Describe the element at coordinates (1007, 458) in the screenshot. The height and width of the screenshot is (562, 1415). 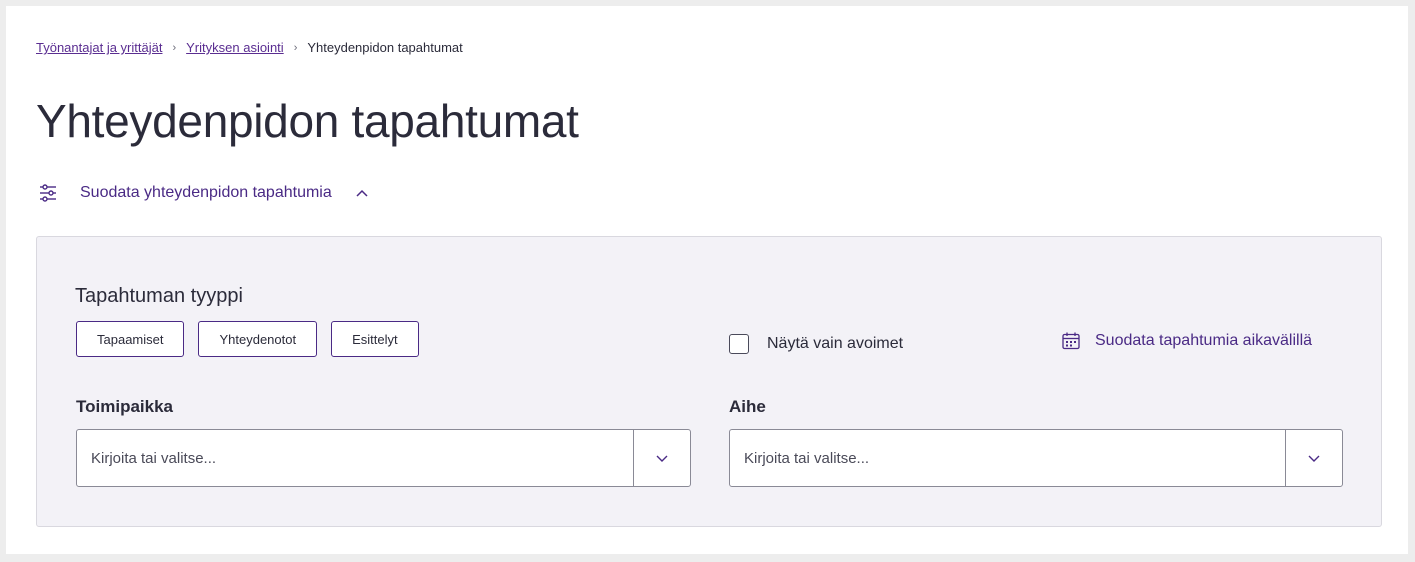
I see `topic-input` at that location.